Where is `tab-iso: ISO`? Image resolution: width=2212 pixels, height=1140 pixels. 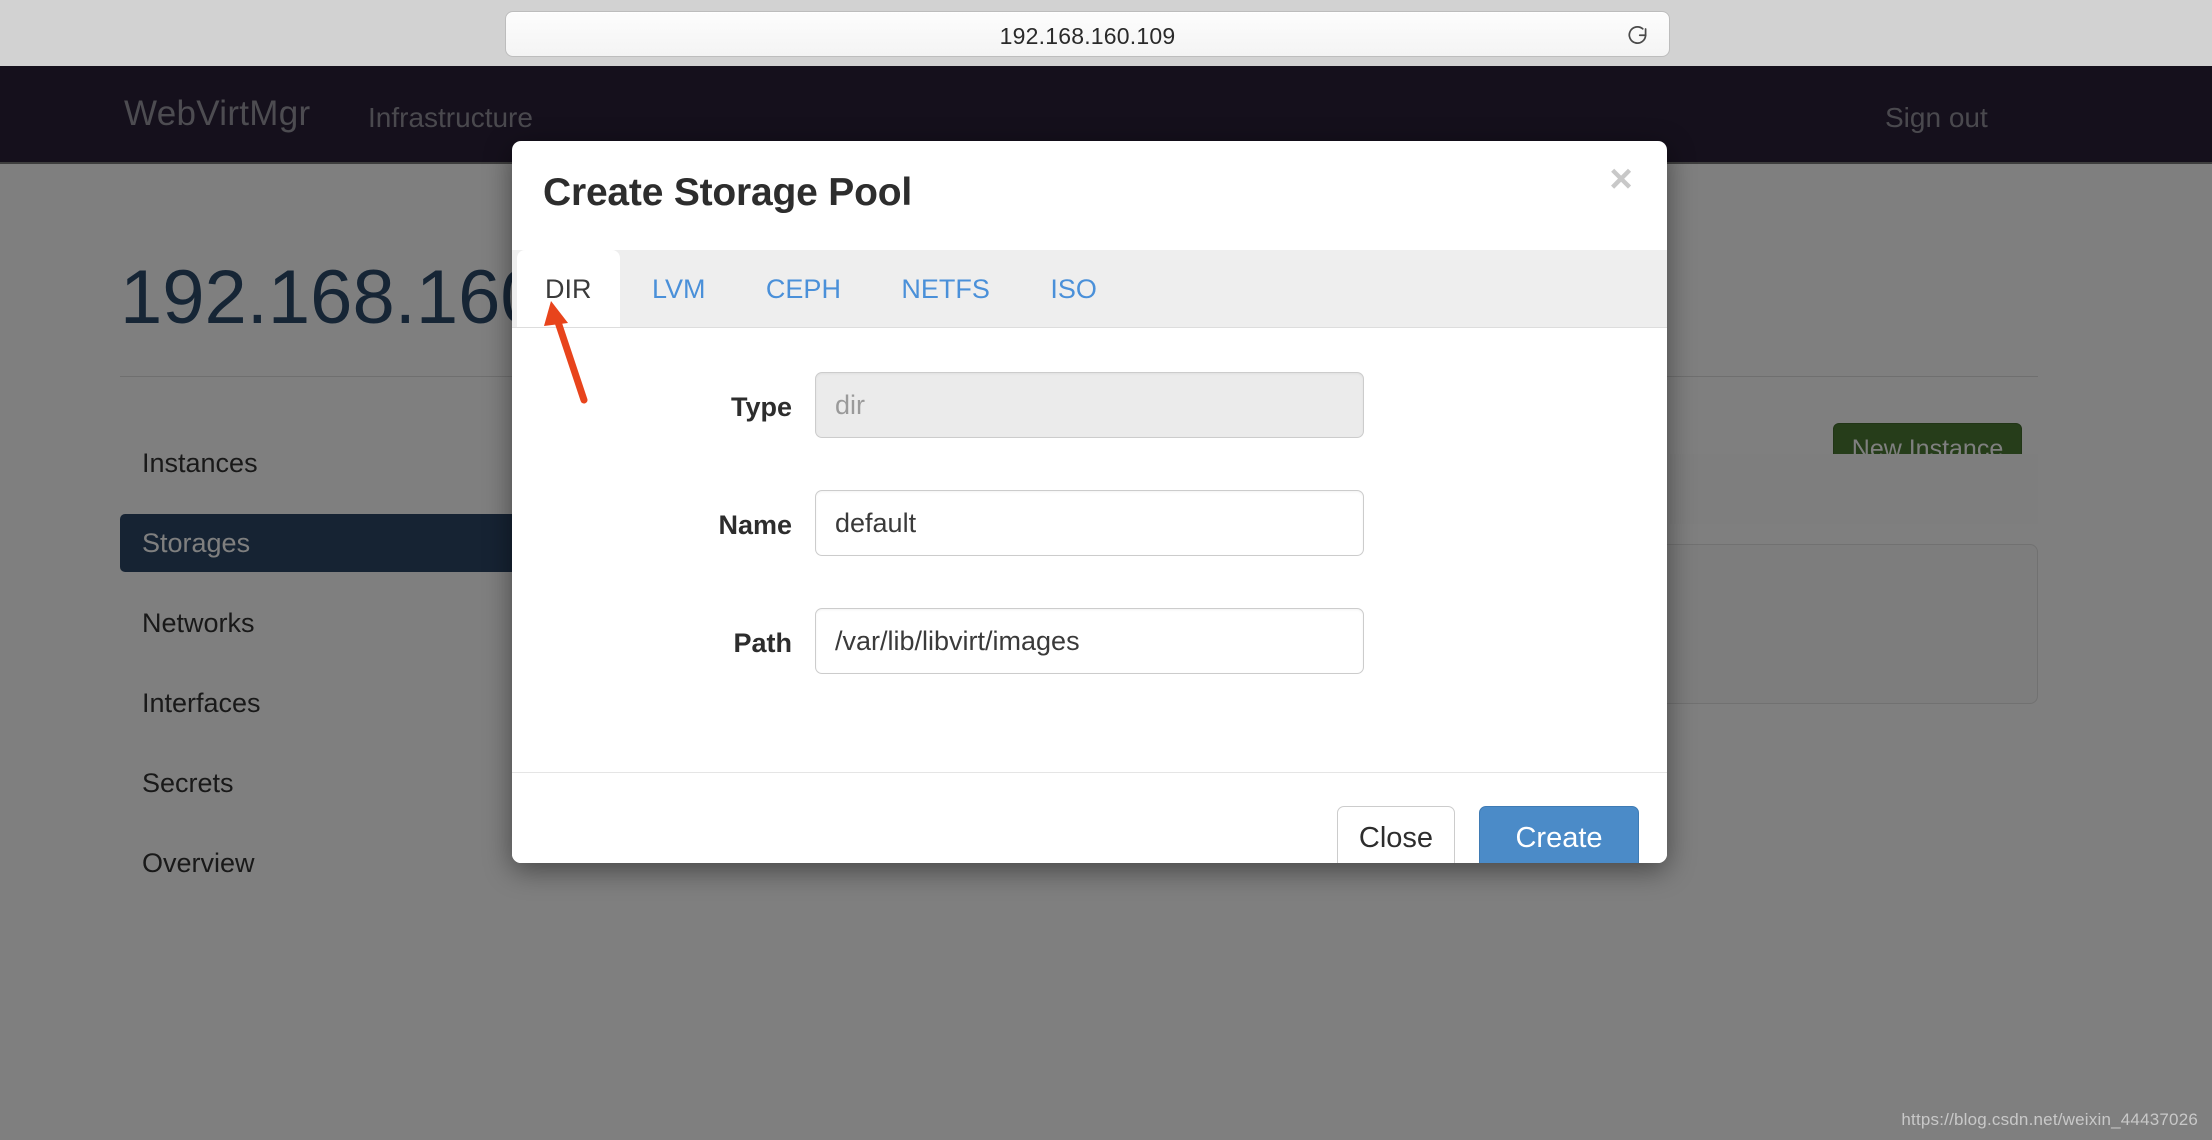
tab-iso: ISO is located at coordinates (1073, 289).